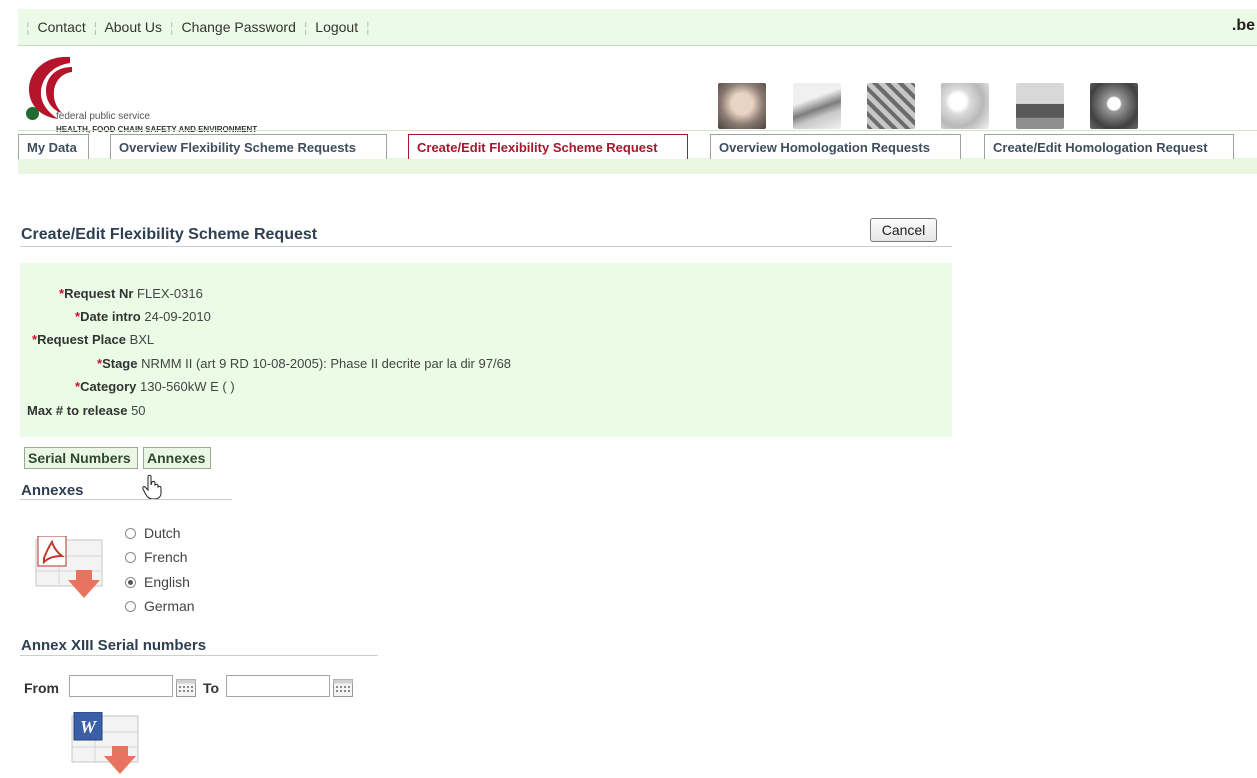 This screenshot has width=1257, height=778. Describe the element at coordinates (143, 316) in the screenshot. I see `date-intro-row: *Date intro 24-09-2010` at that location.